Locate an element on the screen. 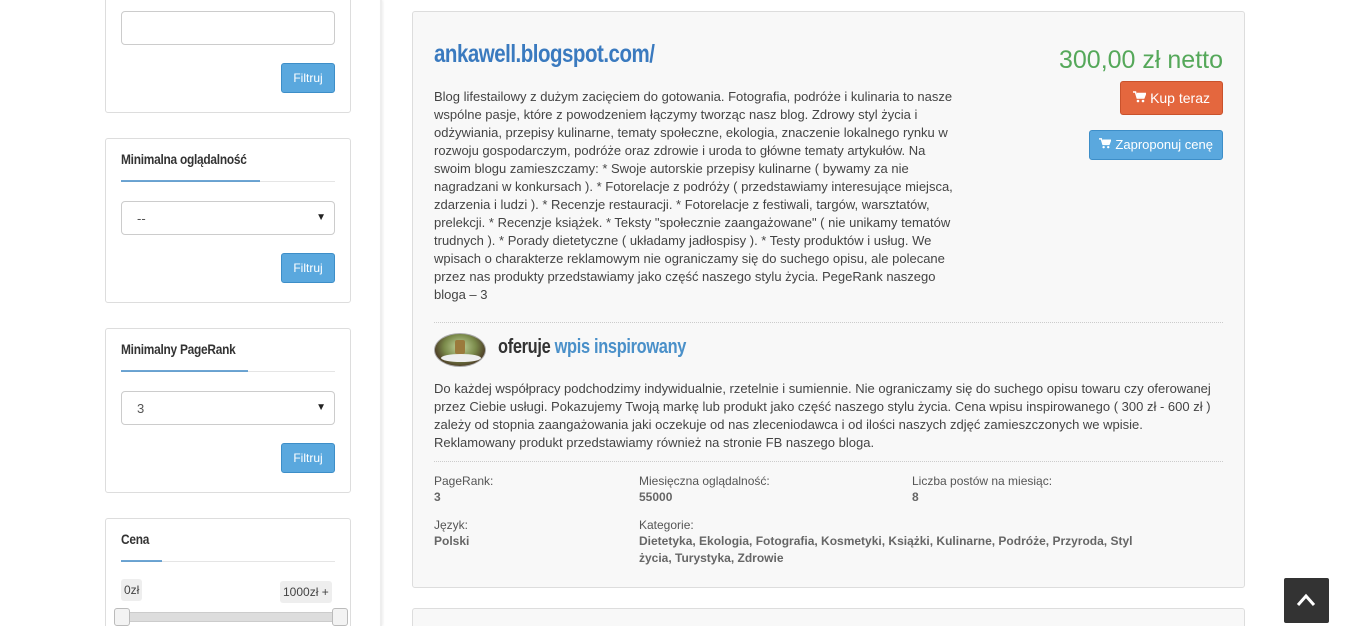 This screenshot has height=626, width=1349. views-select: -- ▼ is located at coordinates (228, 218).